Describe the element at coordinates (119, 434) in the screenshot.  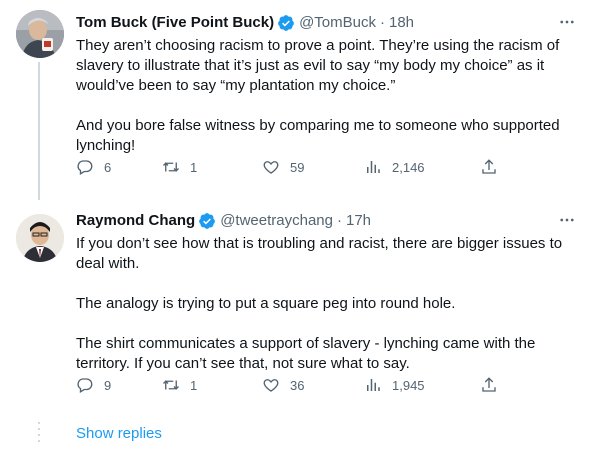
I see `show-replies-link: Show replies` at that location.